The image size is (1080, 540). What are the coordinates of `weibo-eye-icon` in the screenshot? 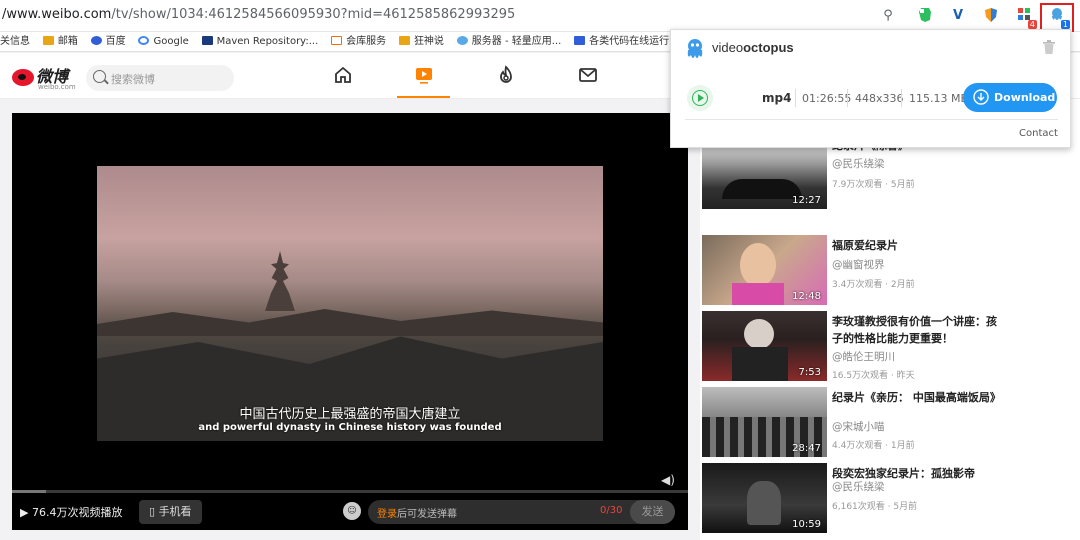 It's located at (23, 77).